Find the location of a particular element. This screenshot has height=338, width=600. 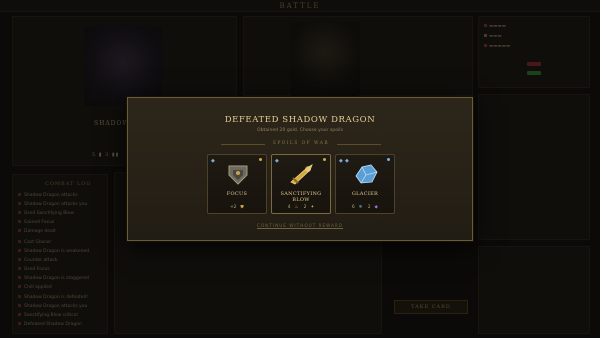

log-line: Gained Focus is located at coordinates (36, 222).